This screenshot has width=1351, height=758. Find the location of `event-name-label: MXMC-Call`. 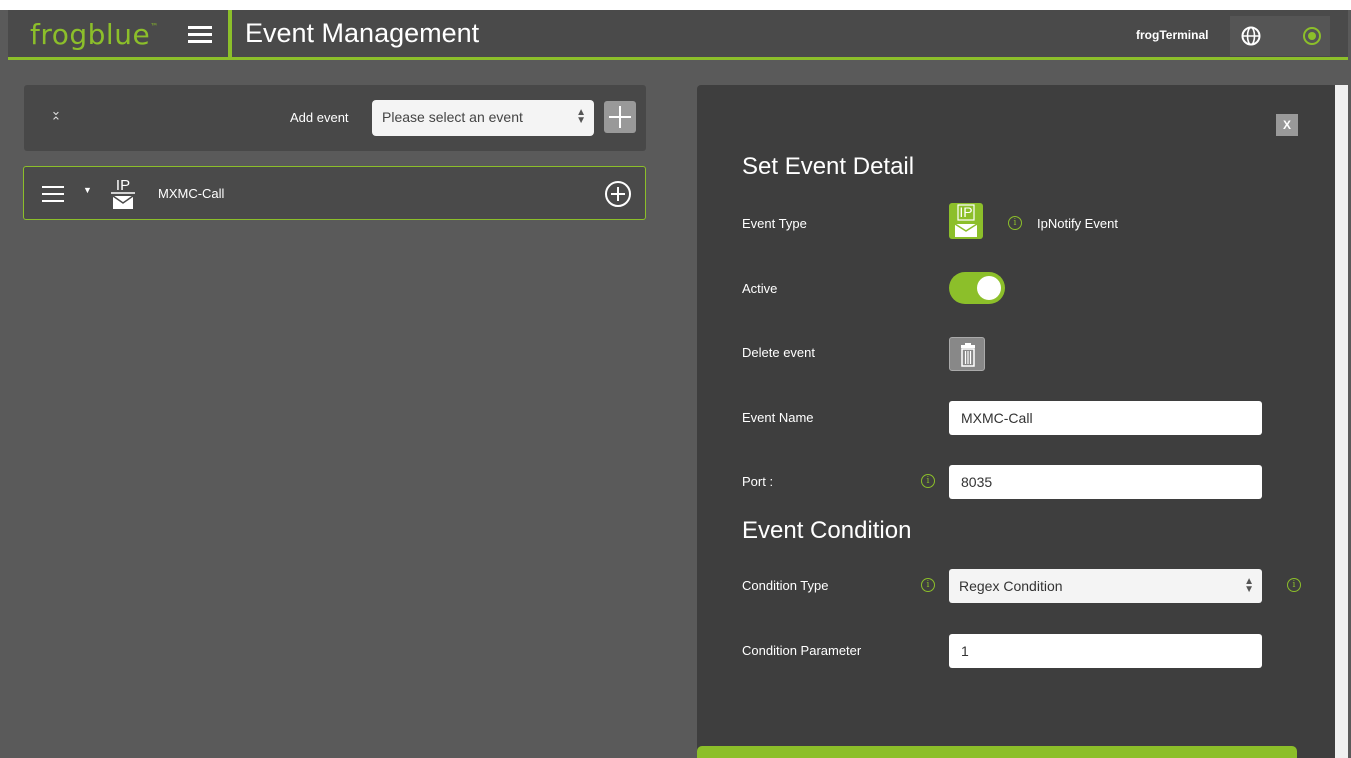

event-name-label: MXMC-Call is located at coordinates (191, 193).